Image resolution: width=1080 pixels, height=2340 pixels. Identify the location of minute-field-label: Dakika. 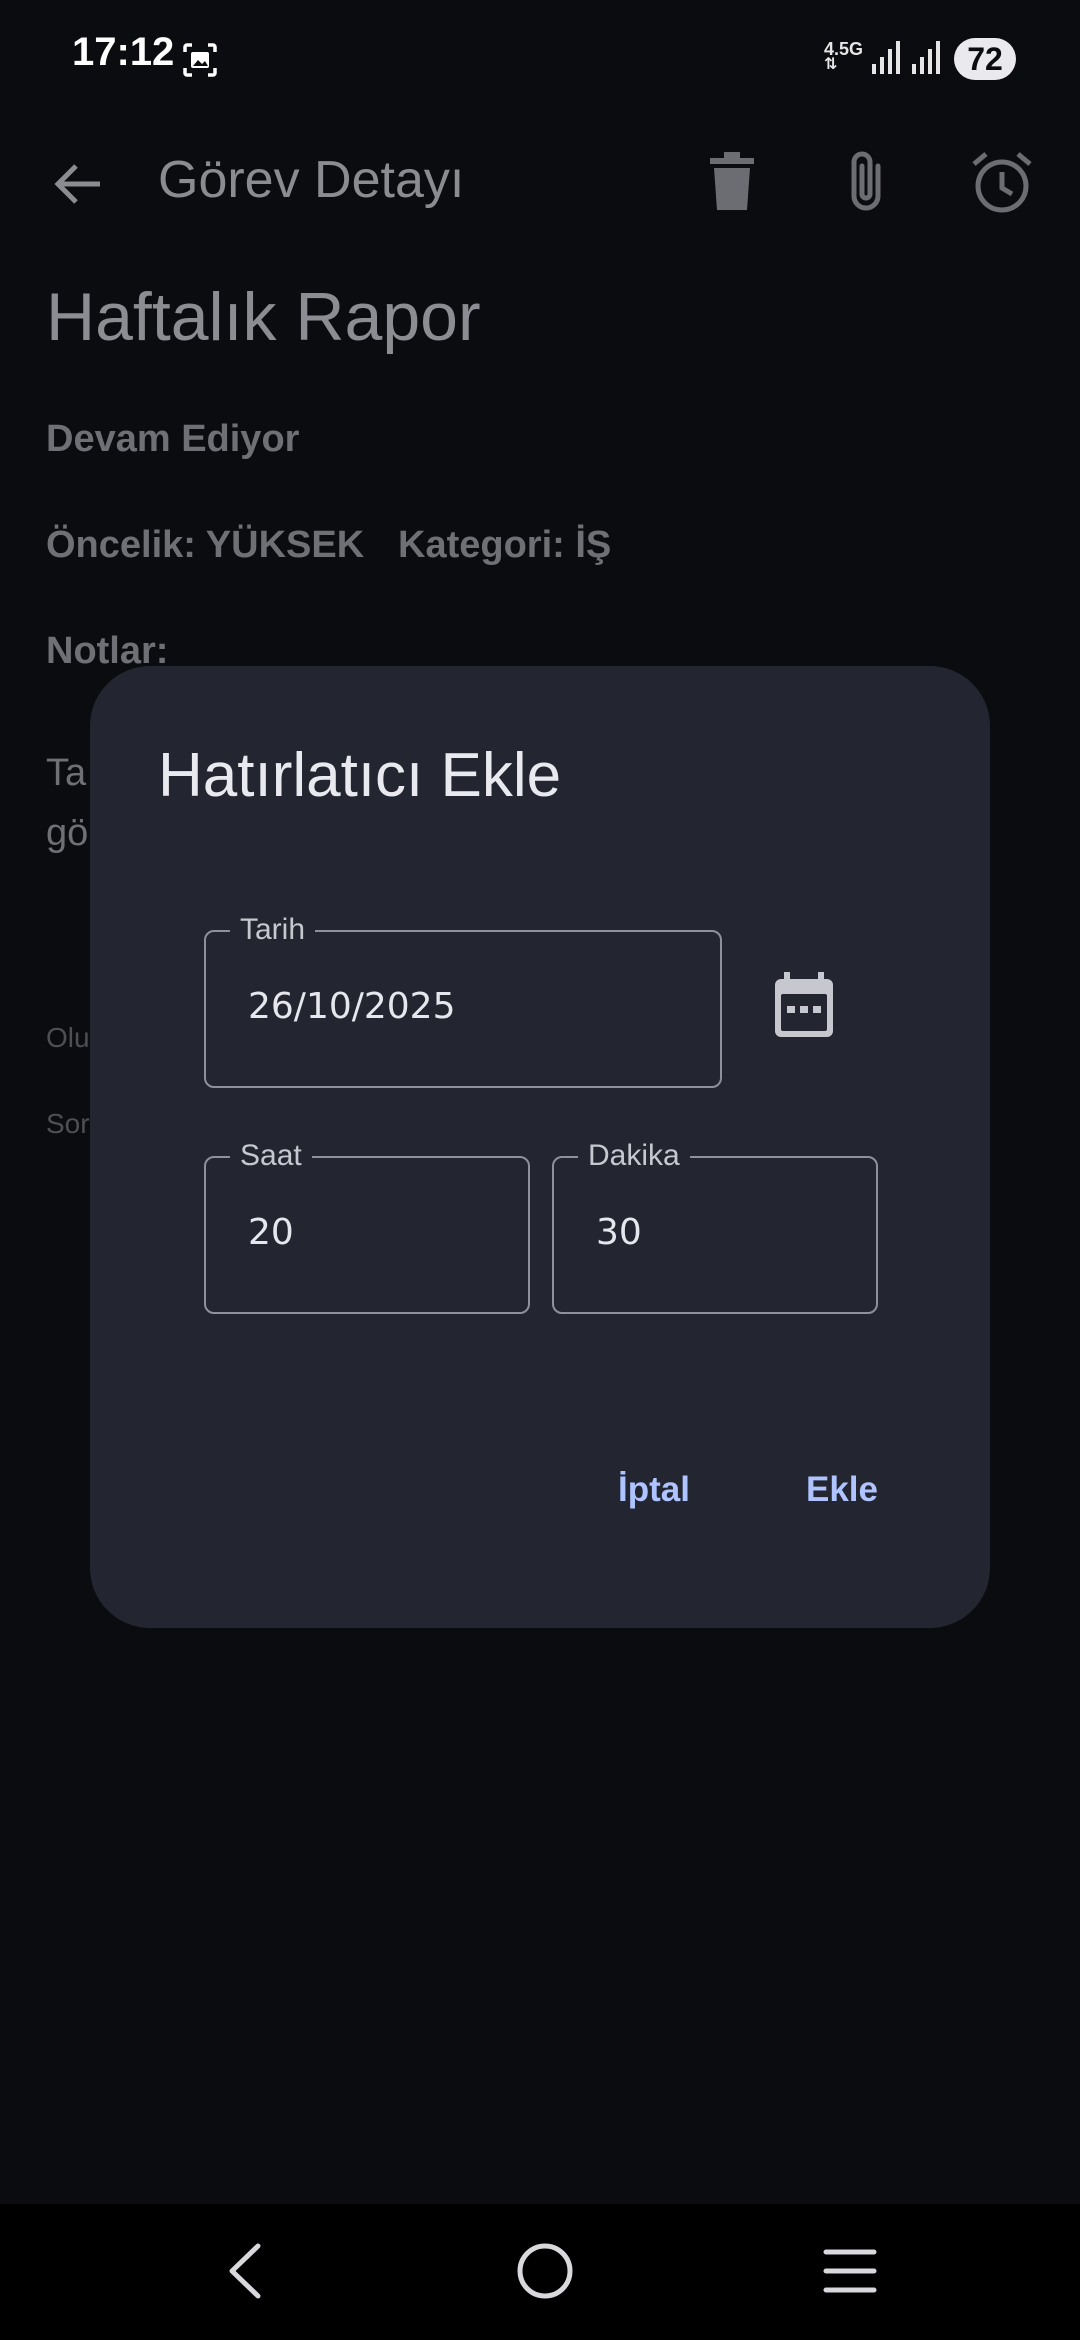
(634, 1156).